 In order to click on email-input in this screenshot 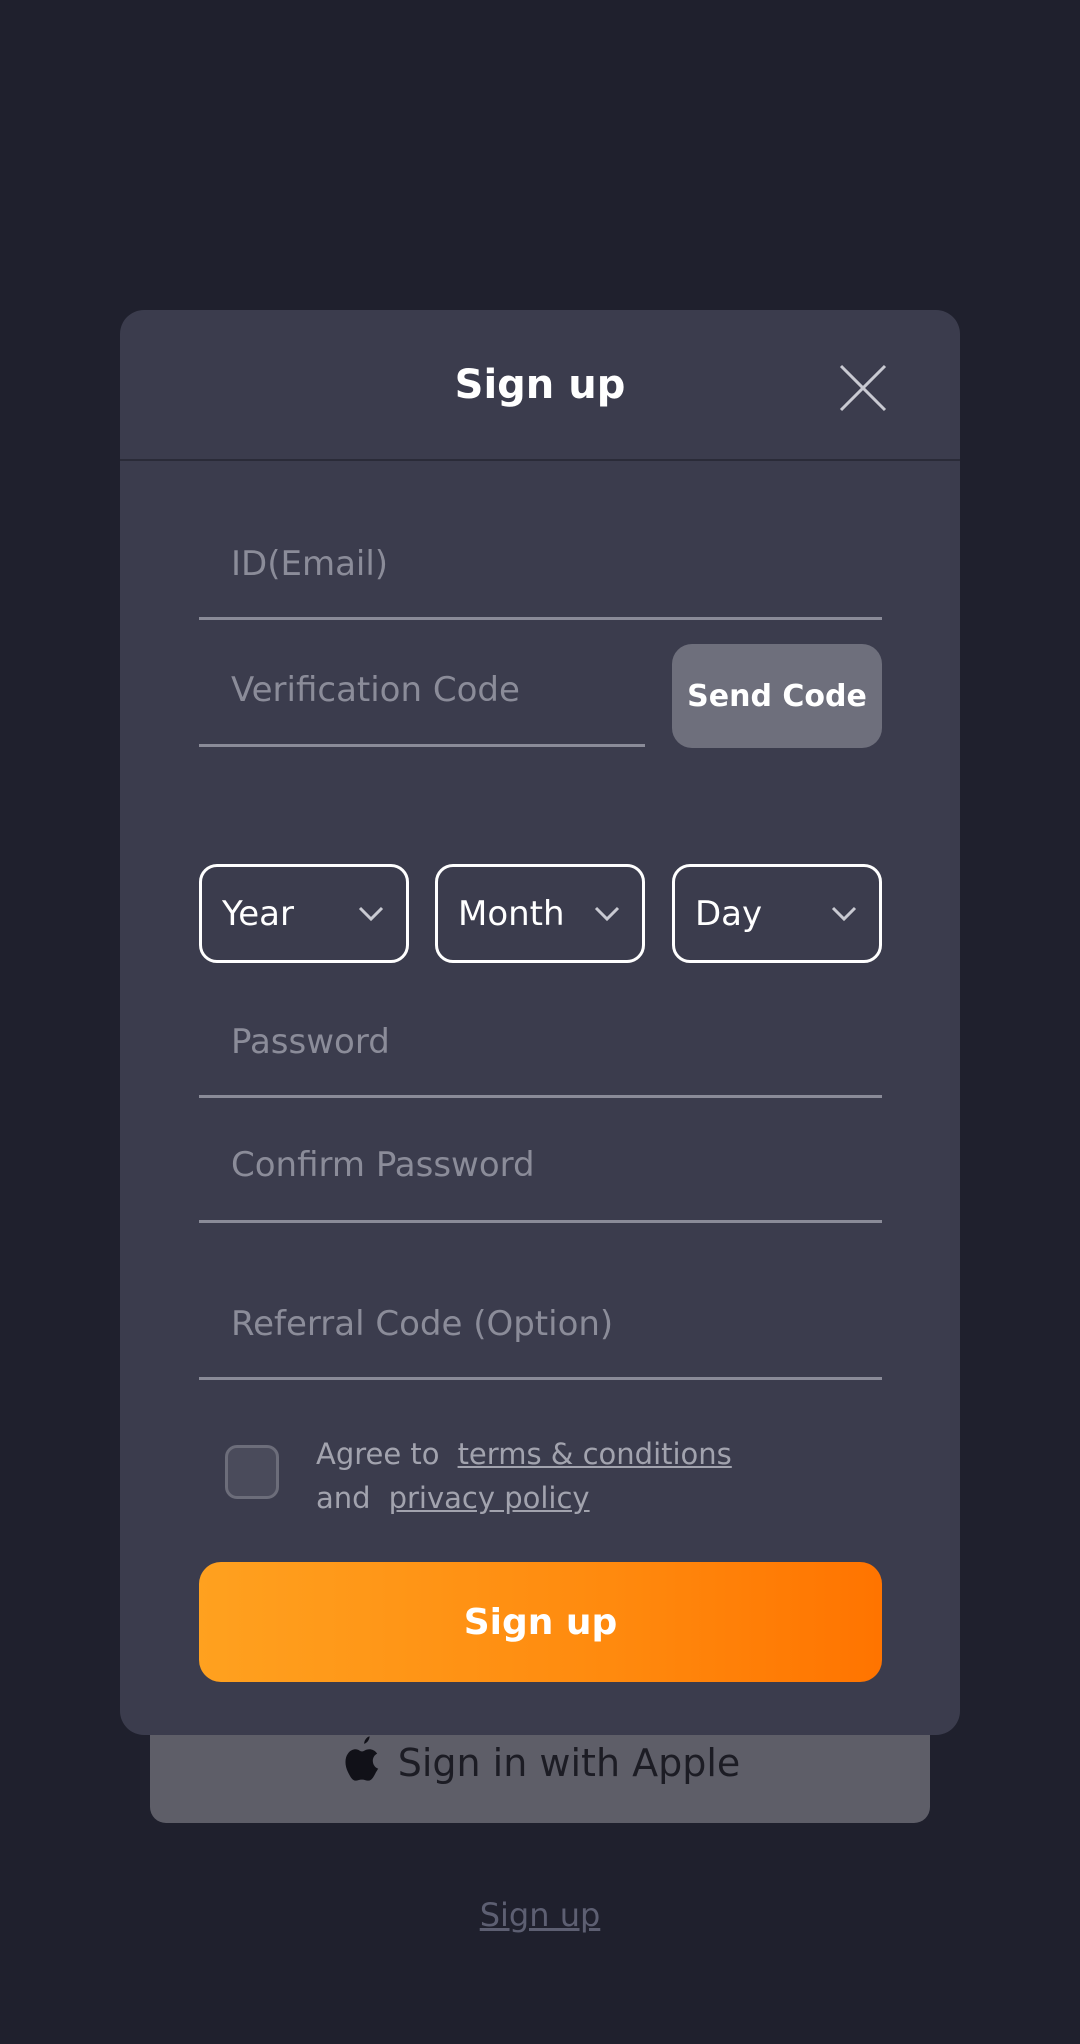, I will do `click(540, 563)`.